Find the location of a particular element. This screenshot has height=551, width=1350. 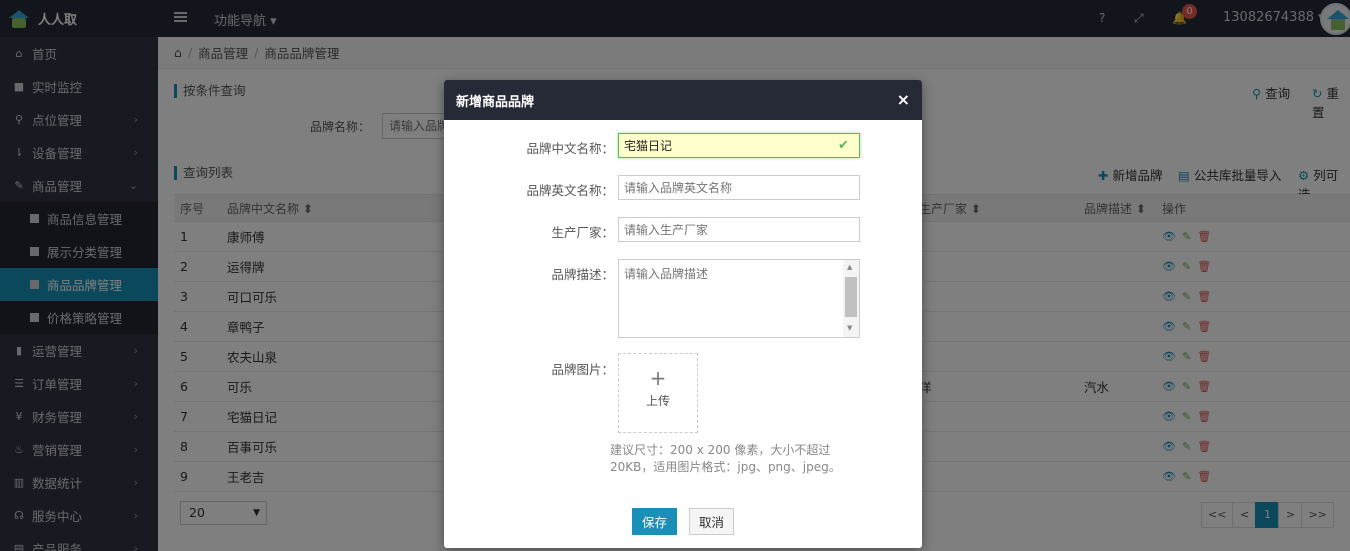

plus-icon: + is located at coordinates (658, 378).